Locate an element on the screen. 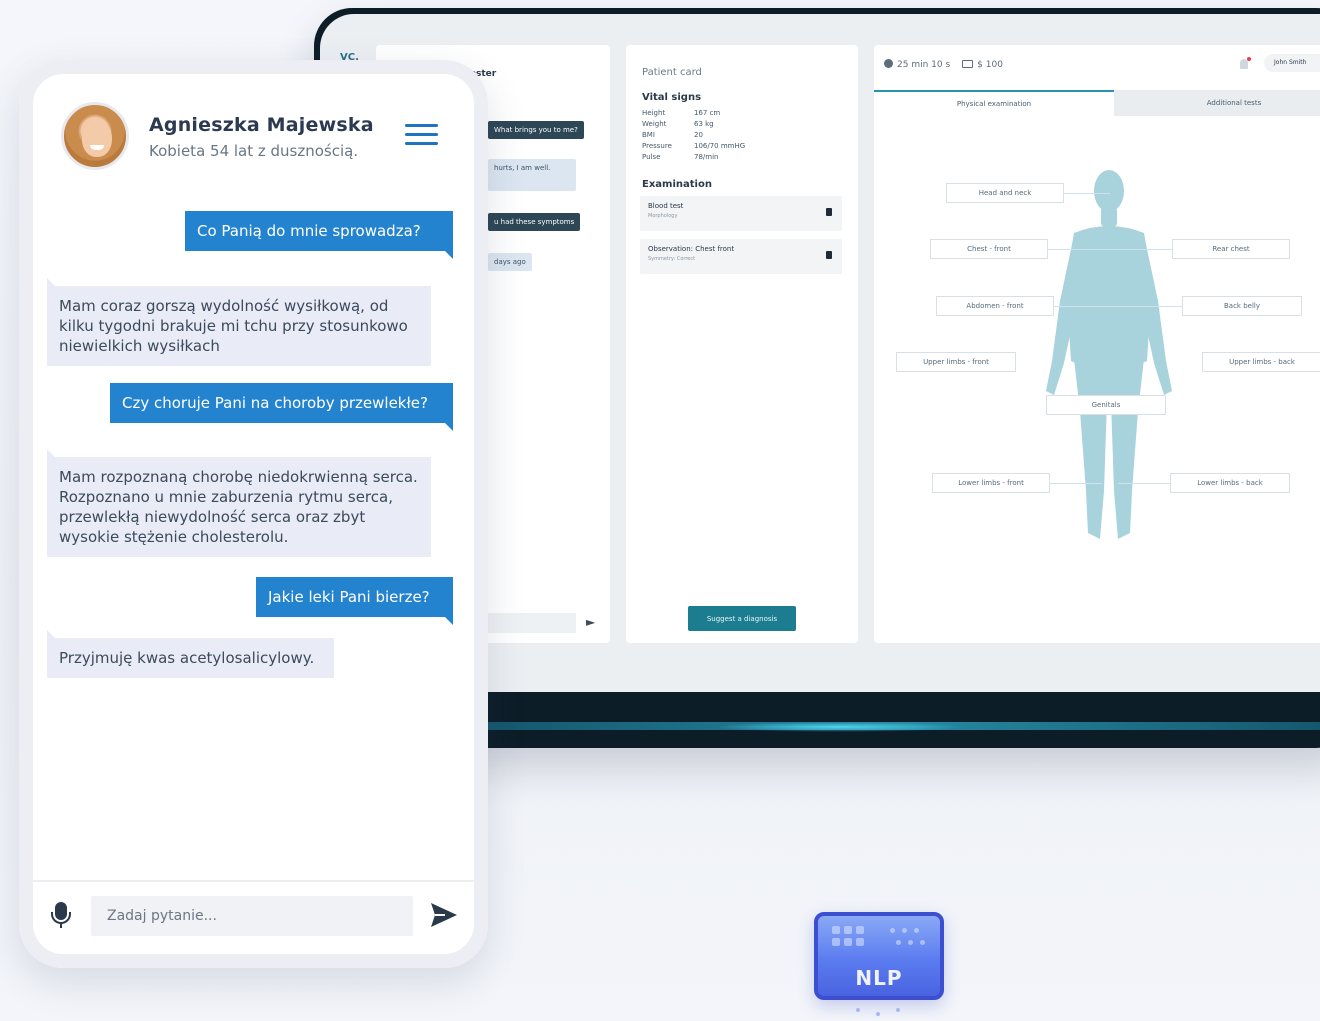 This screenshot has height=1021, width=1320. timer-value: 25 min 10 s is located at coordinates (924, 65).